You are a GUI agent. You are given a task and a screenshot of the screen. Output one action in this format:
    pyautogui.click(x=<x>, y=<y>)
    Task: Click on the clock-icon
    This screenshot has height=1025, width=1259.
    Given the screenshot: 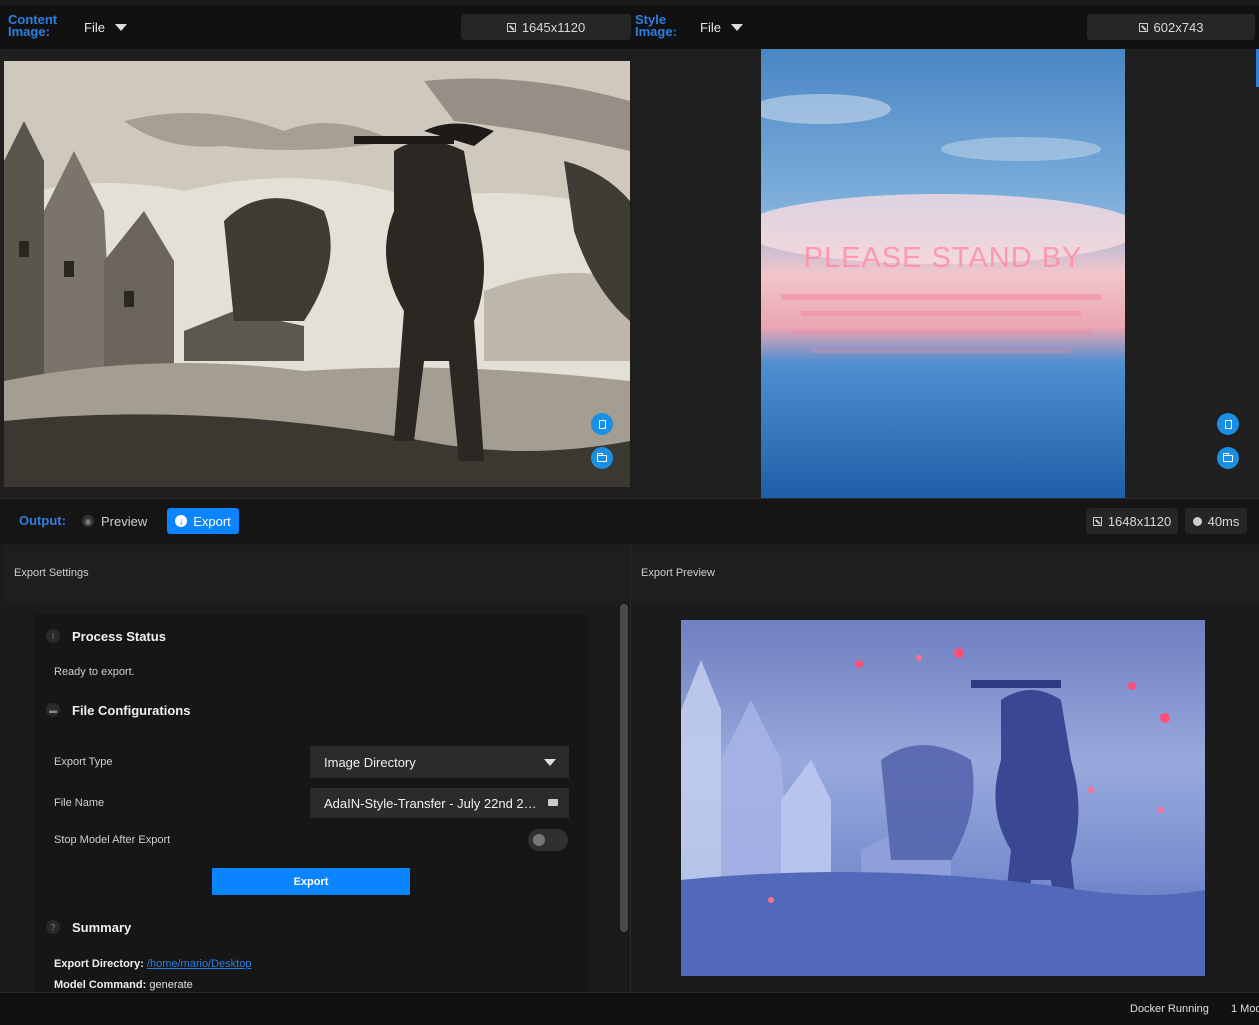 What is the action you would take?
    pyautogui.click(x=1197, y=521)
    